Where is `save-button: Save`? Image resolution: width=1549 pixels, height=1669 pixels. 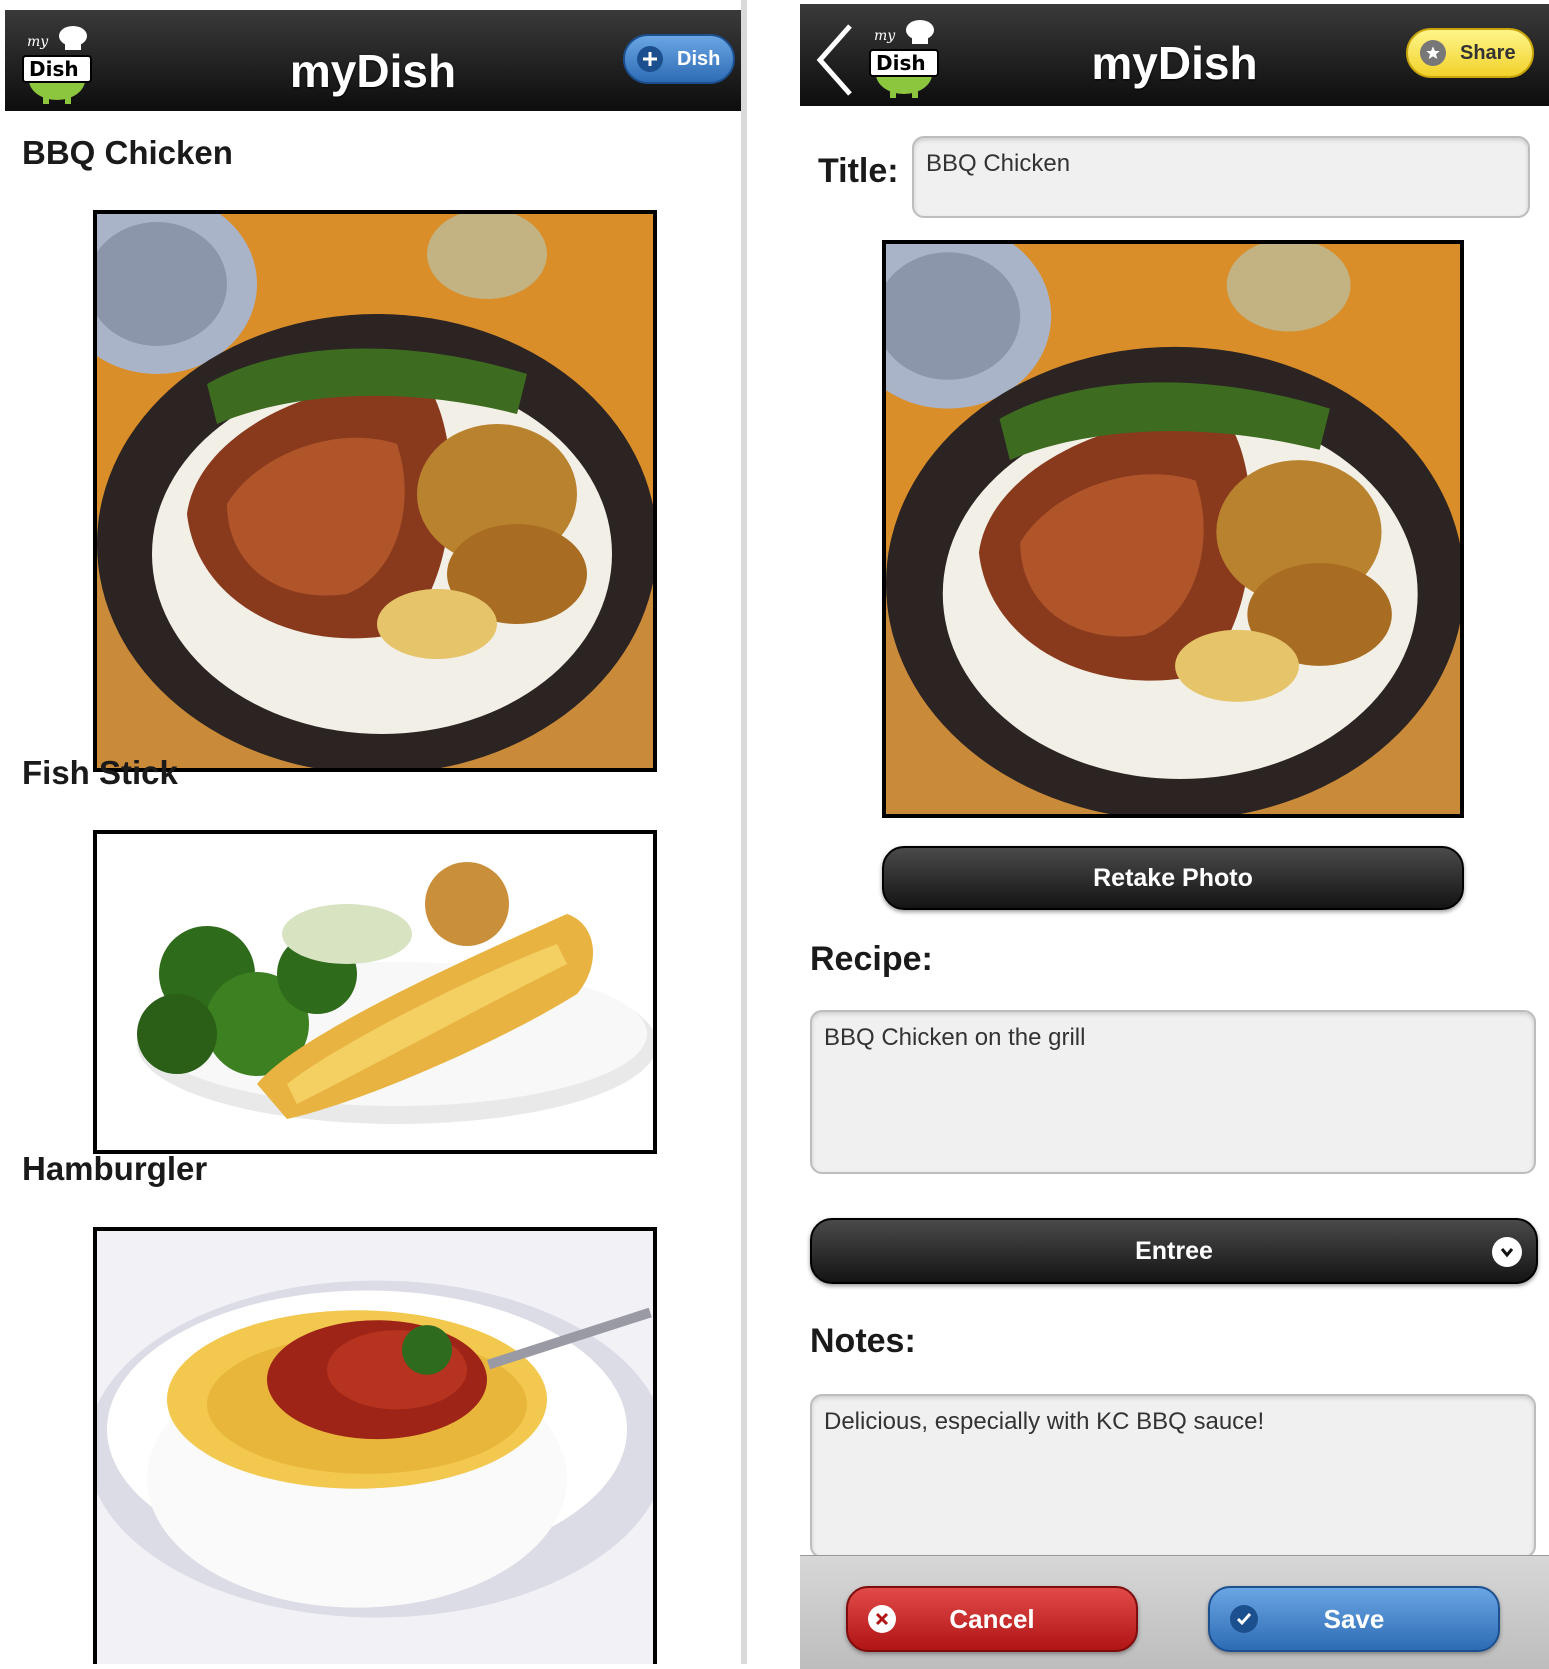 save-button: Save is located at coordinates (1354, 1619).